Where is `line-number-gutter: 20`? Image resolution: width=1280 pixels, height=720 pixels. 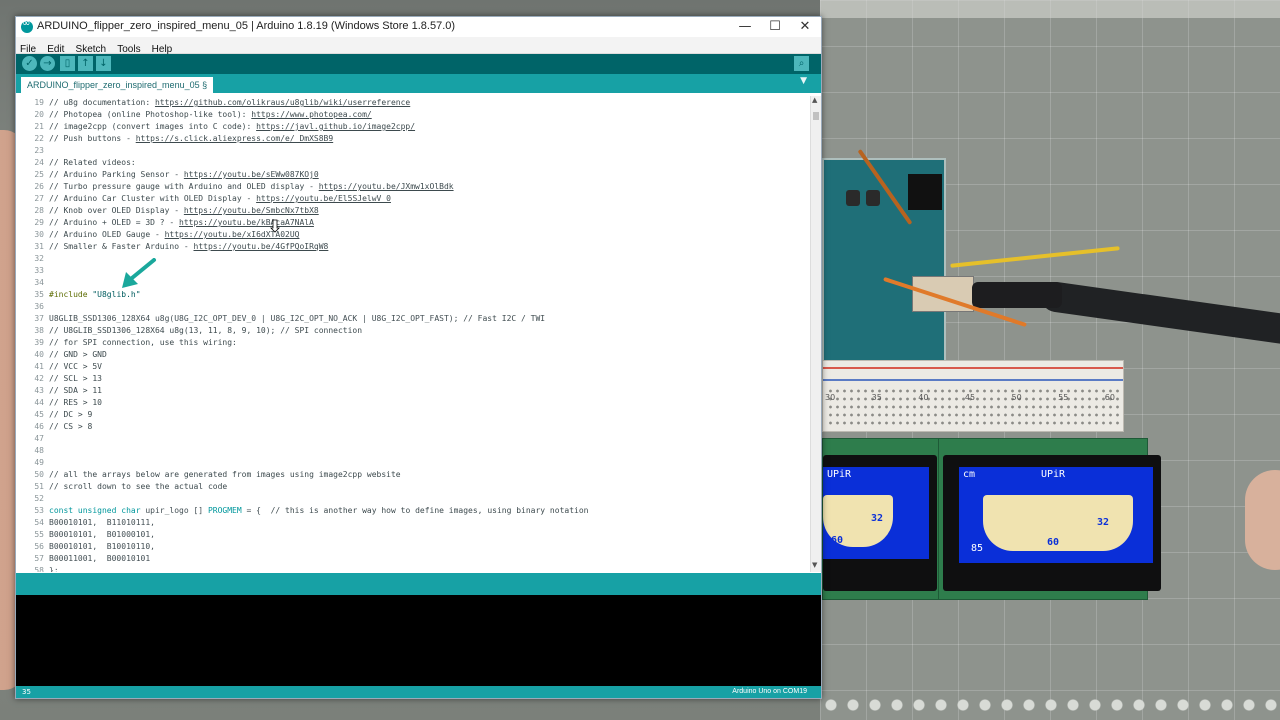
line-number-gutter: 20 is located at coordinates (39, 114).